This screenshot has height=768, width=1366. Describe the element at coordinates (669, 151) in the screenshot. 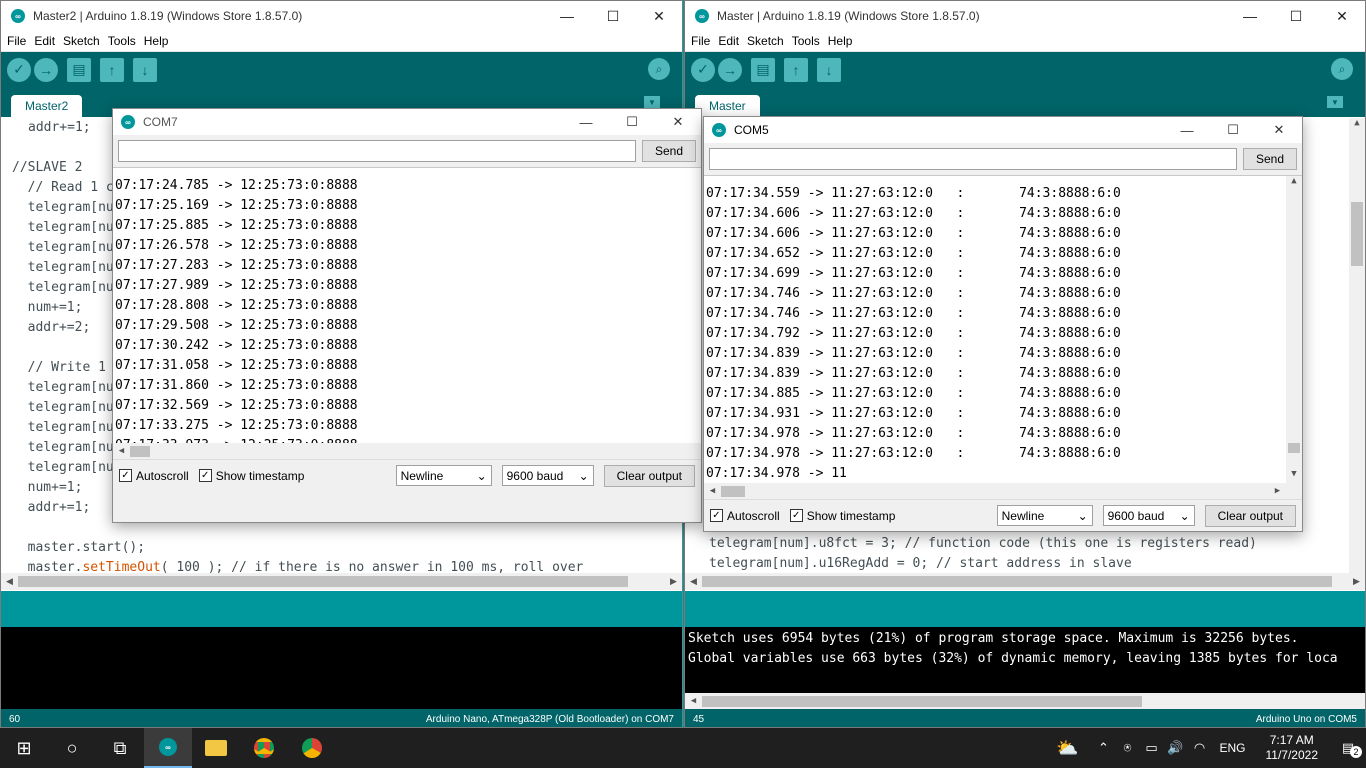

I see `com7-send-button: Send` at that location.